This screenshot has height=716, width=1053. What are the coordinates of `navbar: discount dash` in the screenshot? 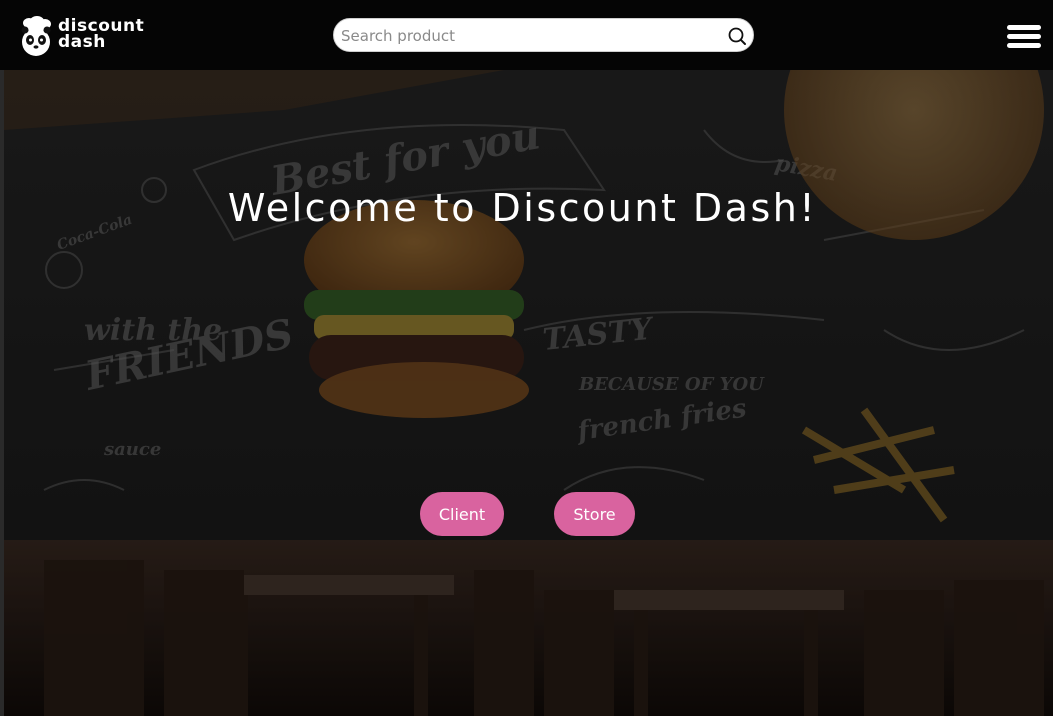 It's located at (526, 35).